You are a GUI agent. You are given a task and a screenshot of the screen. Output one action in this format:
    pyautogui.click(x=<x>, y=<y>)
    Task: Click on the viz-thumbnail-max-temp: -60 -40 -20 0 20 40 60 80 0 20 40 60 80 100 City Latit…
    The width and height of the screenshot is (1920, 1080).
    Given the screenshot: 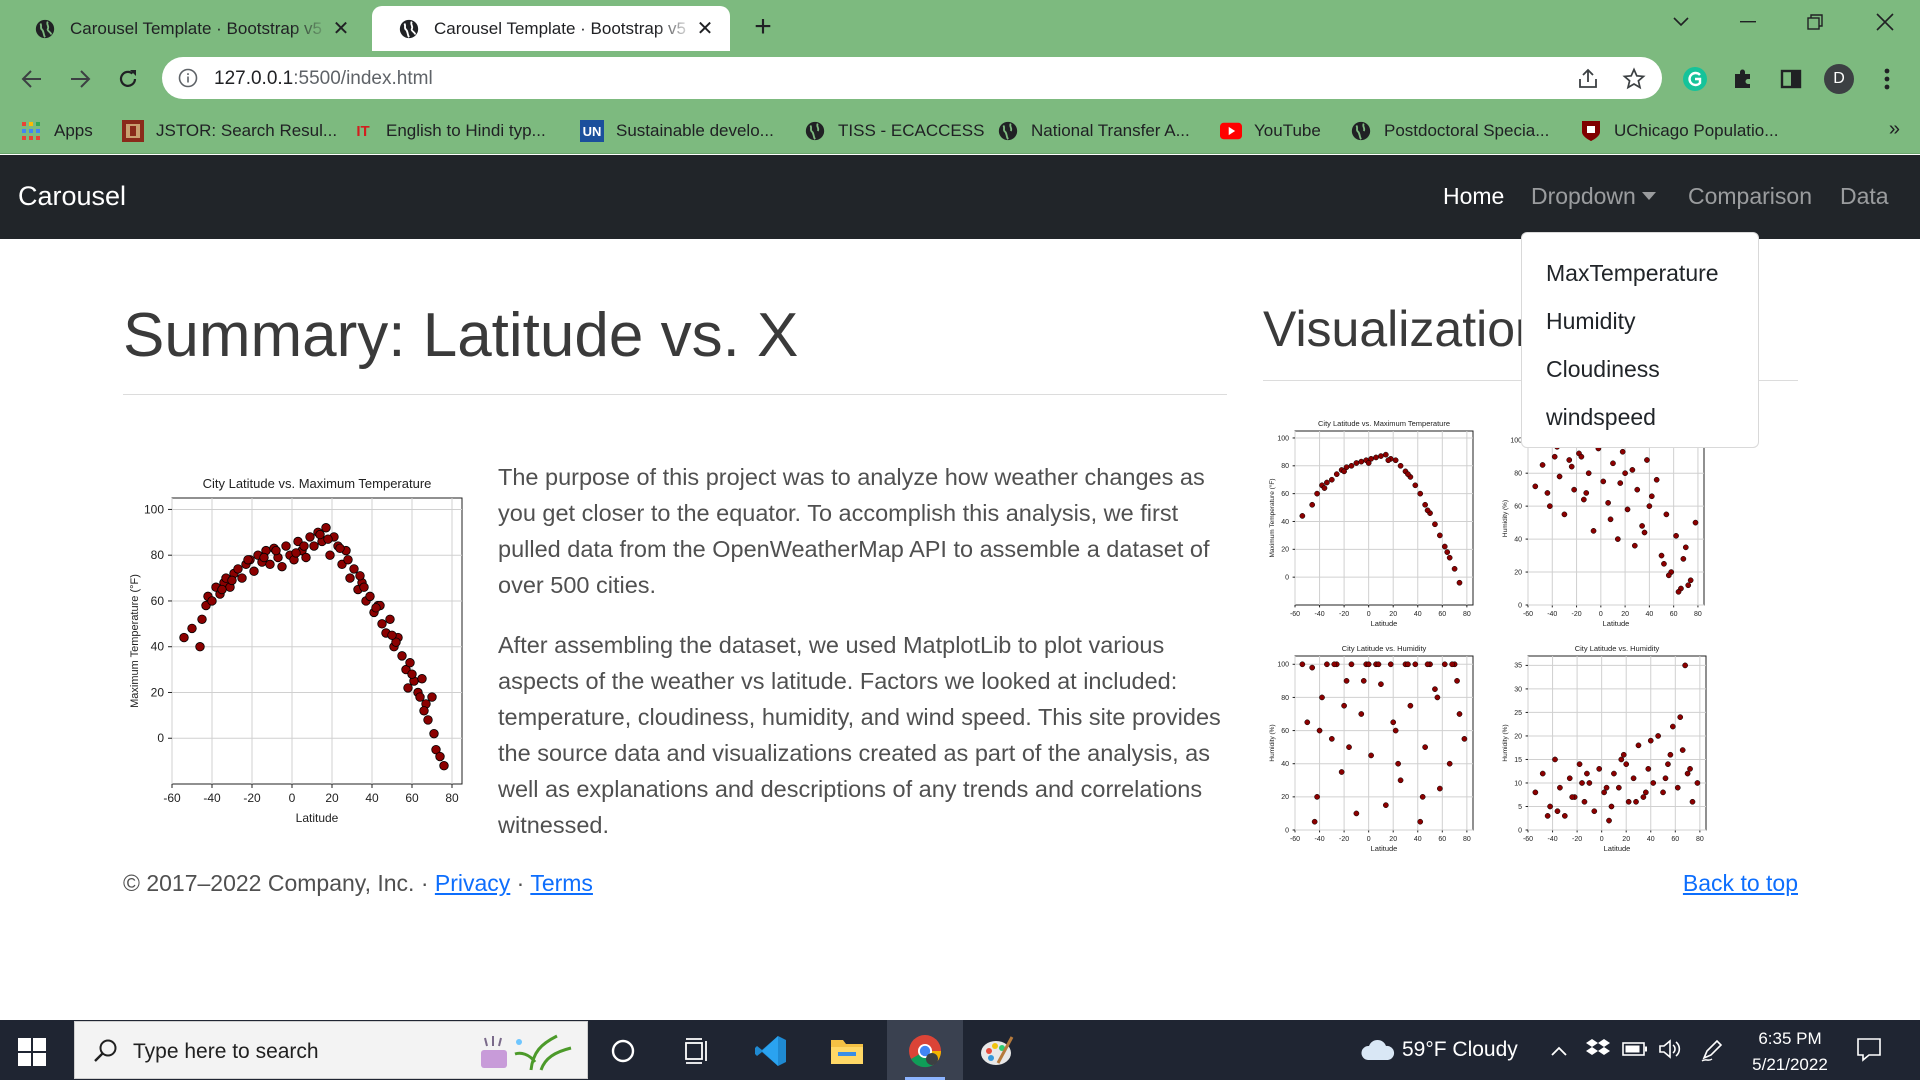 What is the action you would take?
    pyautogui.click(x=1373, y=522)
    